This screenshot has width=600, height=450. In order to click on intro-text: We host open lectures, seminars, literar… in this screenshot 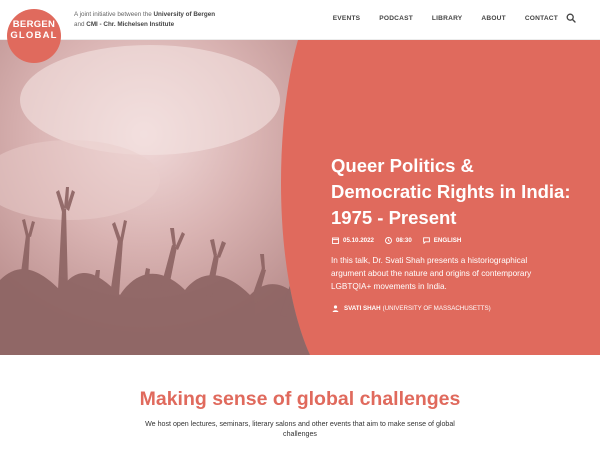, I will do `click(300, 429)`.